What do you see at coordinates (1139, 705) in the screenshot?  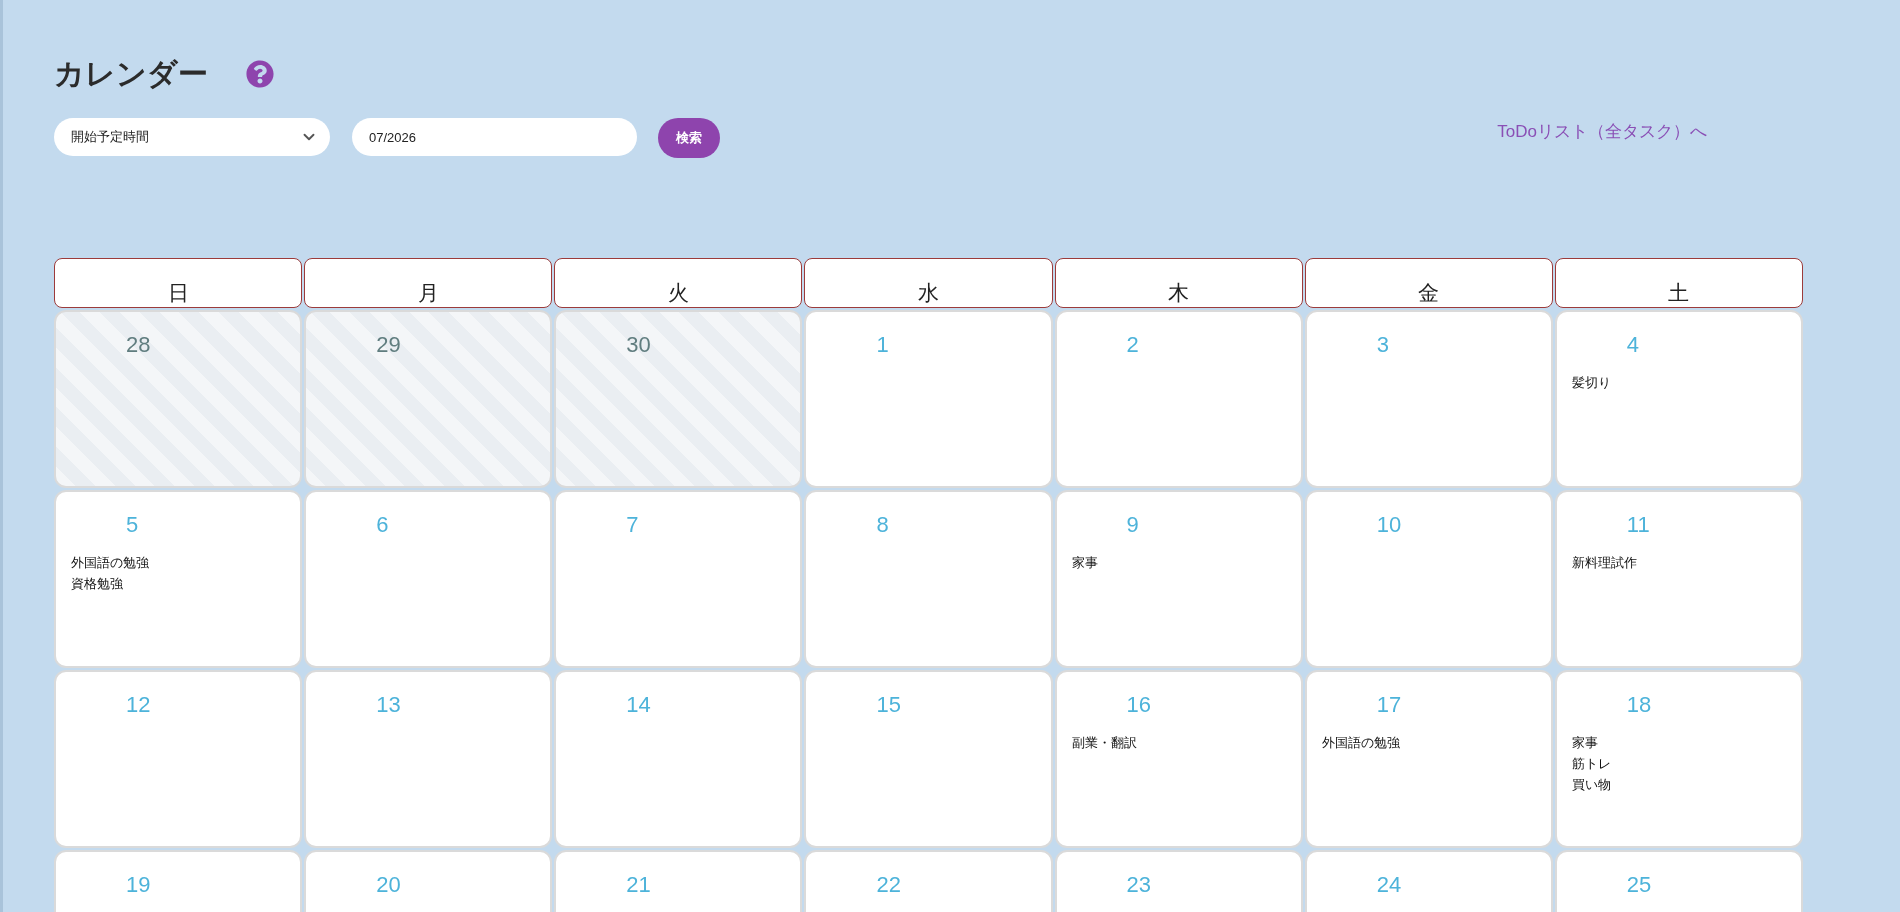 I see `day-number: 16` at bounding box center [1139, 705].